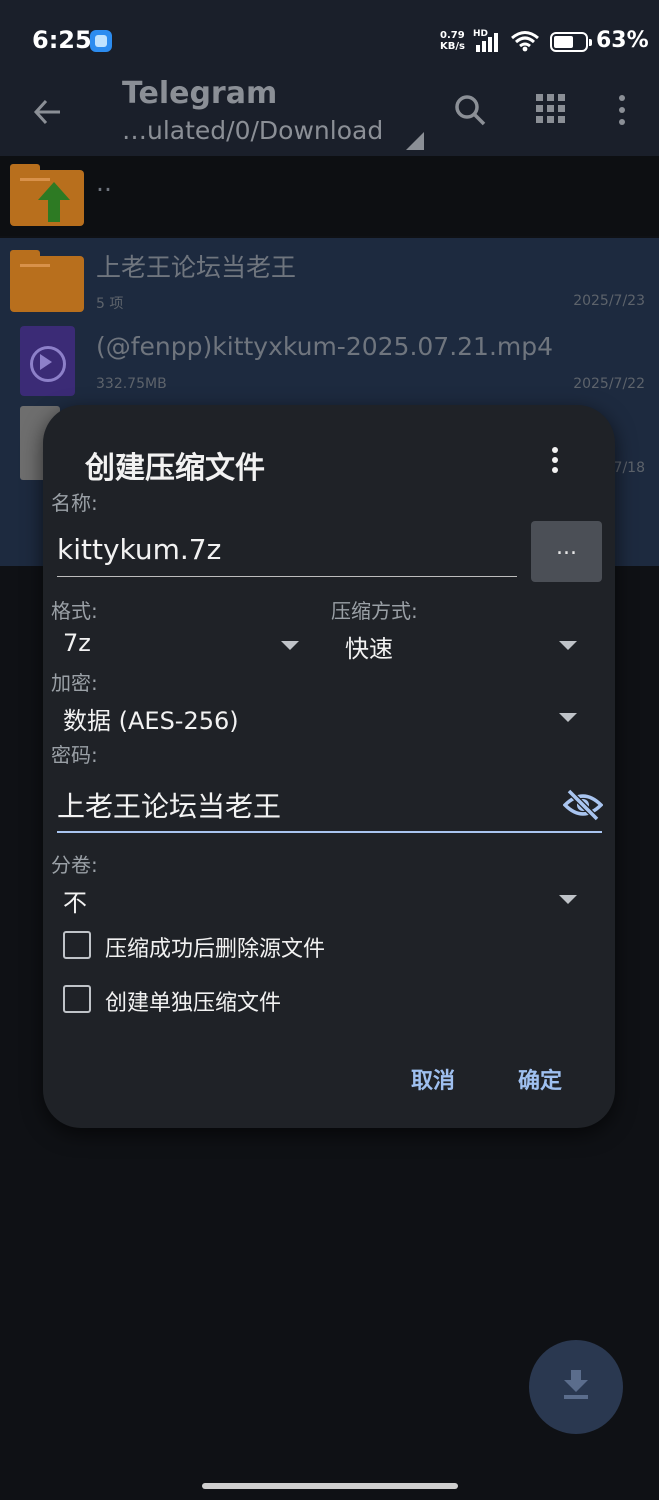 This screenshot has width=659, height=1500. What do you see at coordinates (74, 865) in the screenshot?
I see `split-label: 分卷:` at bounding box center [74, 865].